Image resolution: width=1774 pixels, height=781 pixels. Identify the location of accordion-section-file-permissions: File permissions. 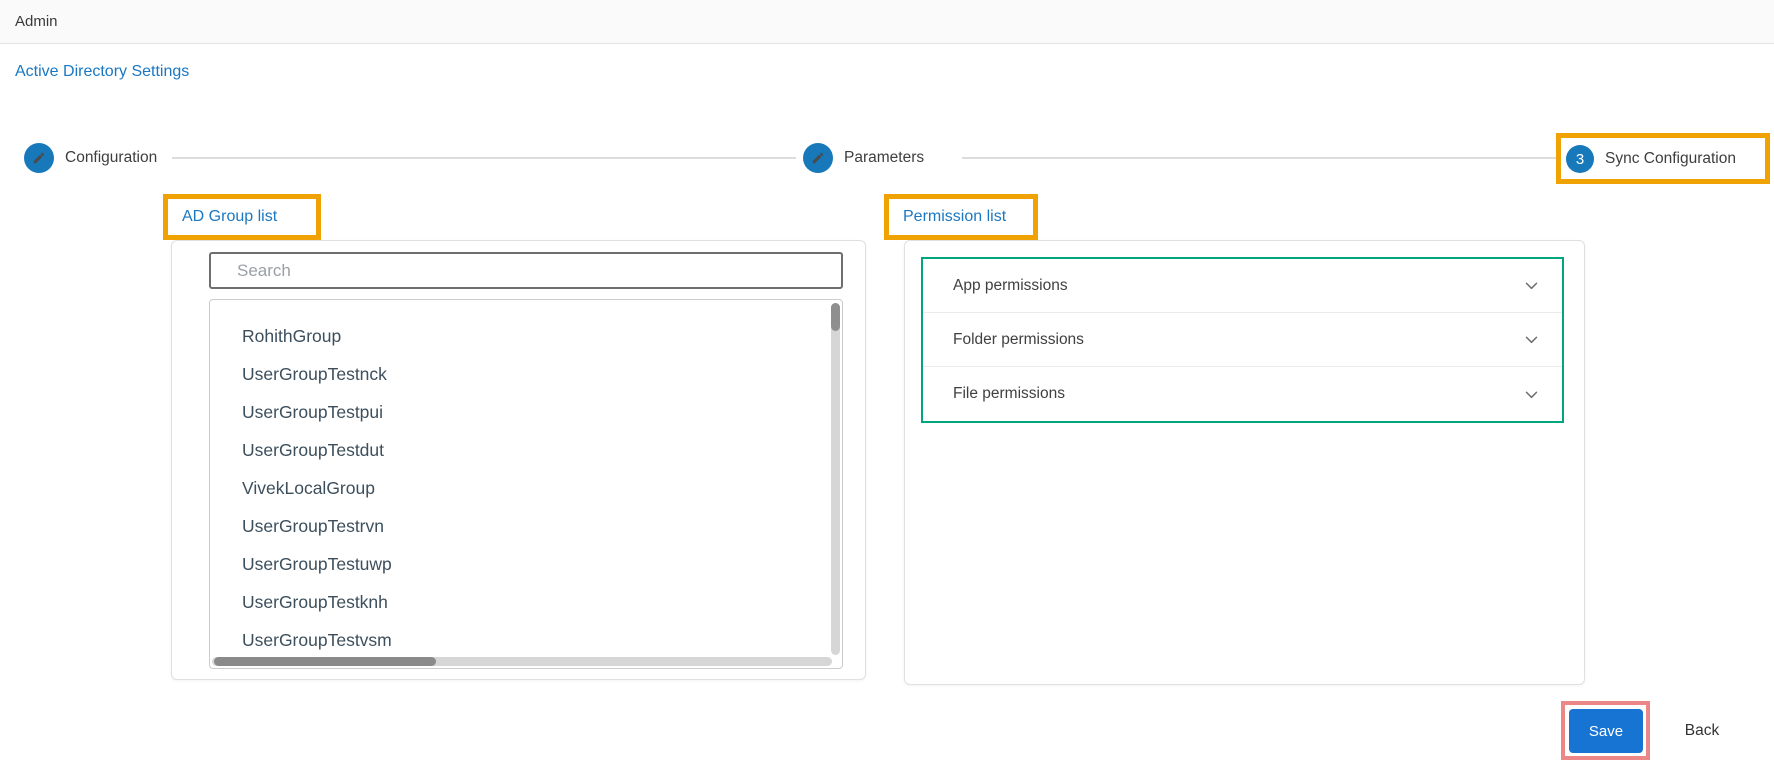
(1242, 394).